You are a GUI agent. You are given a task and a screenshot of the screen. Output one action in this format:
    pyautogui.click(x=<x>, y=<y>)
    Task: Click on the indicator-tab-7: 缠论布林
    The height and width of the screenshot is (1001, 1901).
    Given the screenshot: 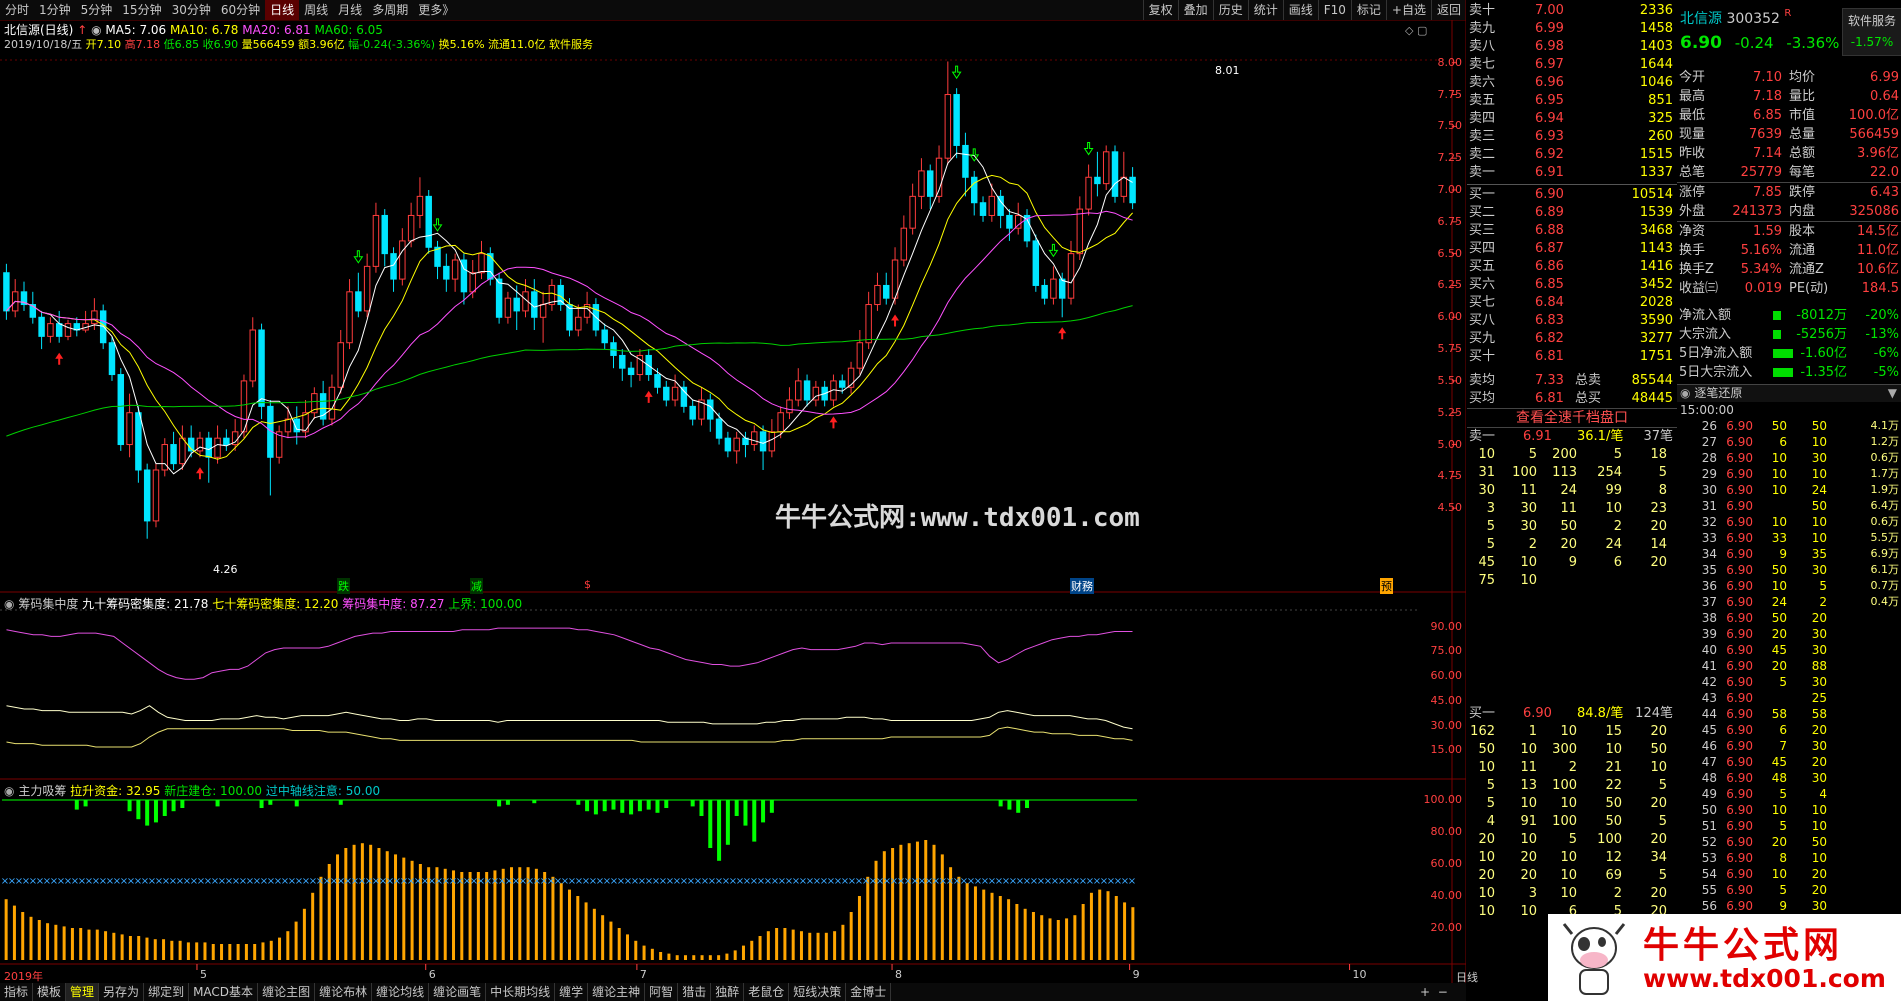 What is the action you would take?
    pyautogui.click(x=344, y=992)
    